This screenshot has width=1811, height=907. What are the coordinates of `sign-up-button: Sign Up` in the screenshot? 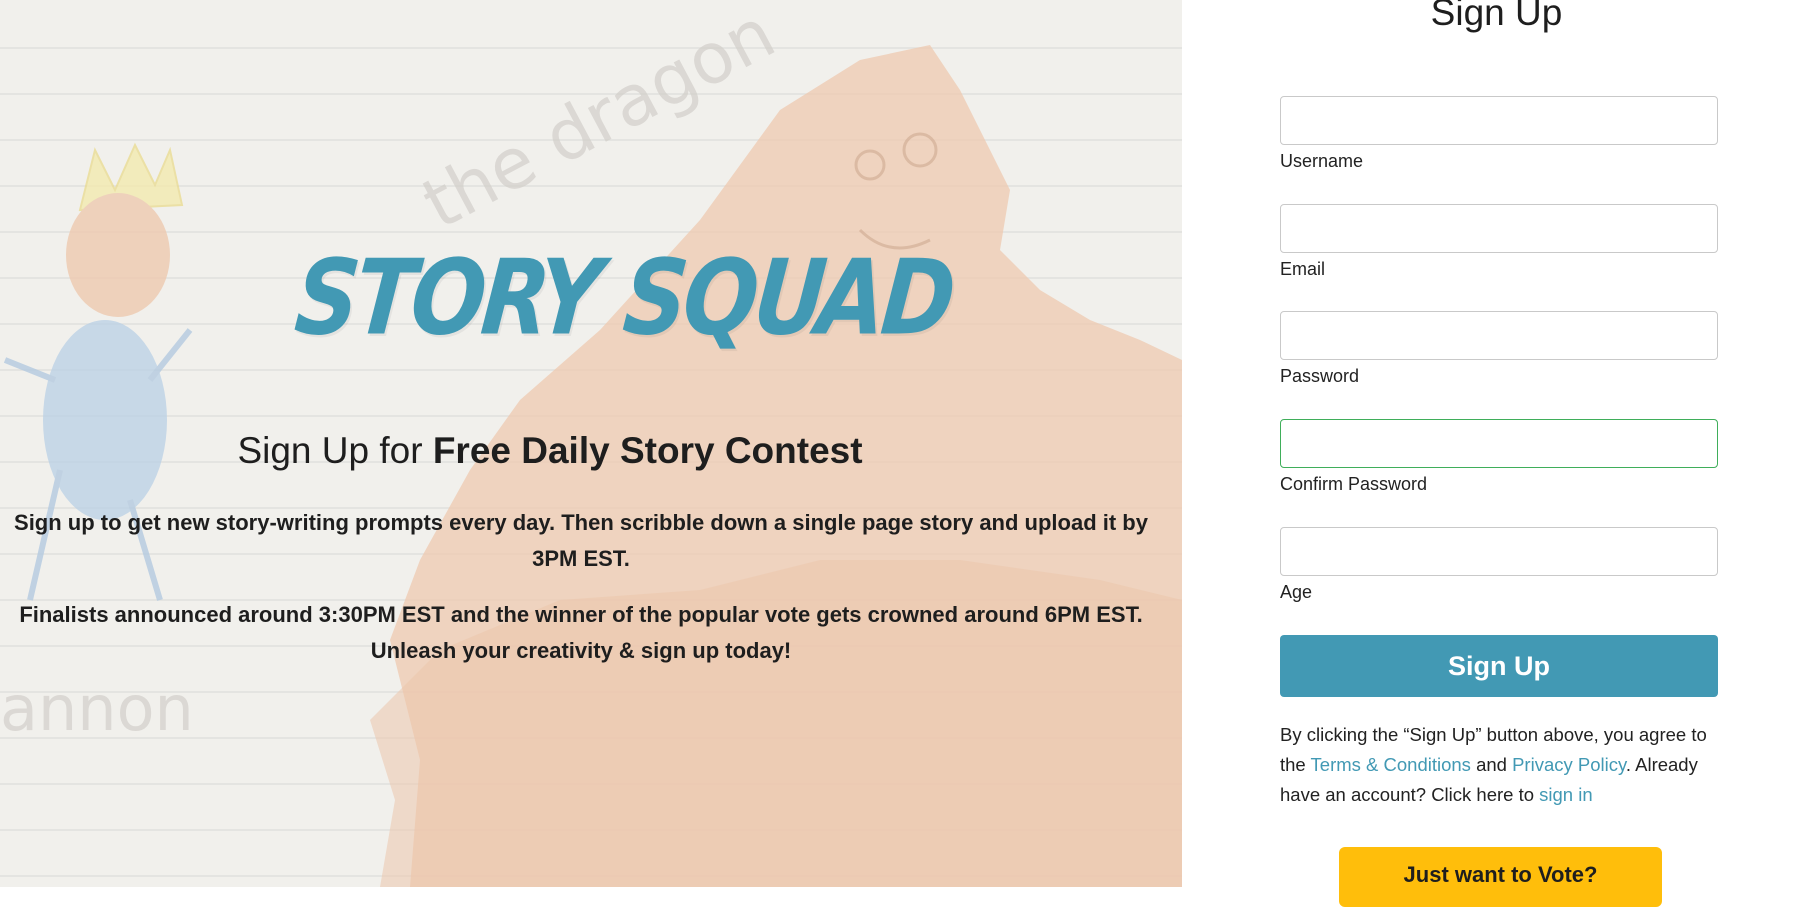 It's located at (1499, 666).